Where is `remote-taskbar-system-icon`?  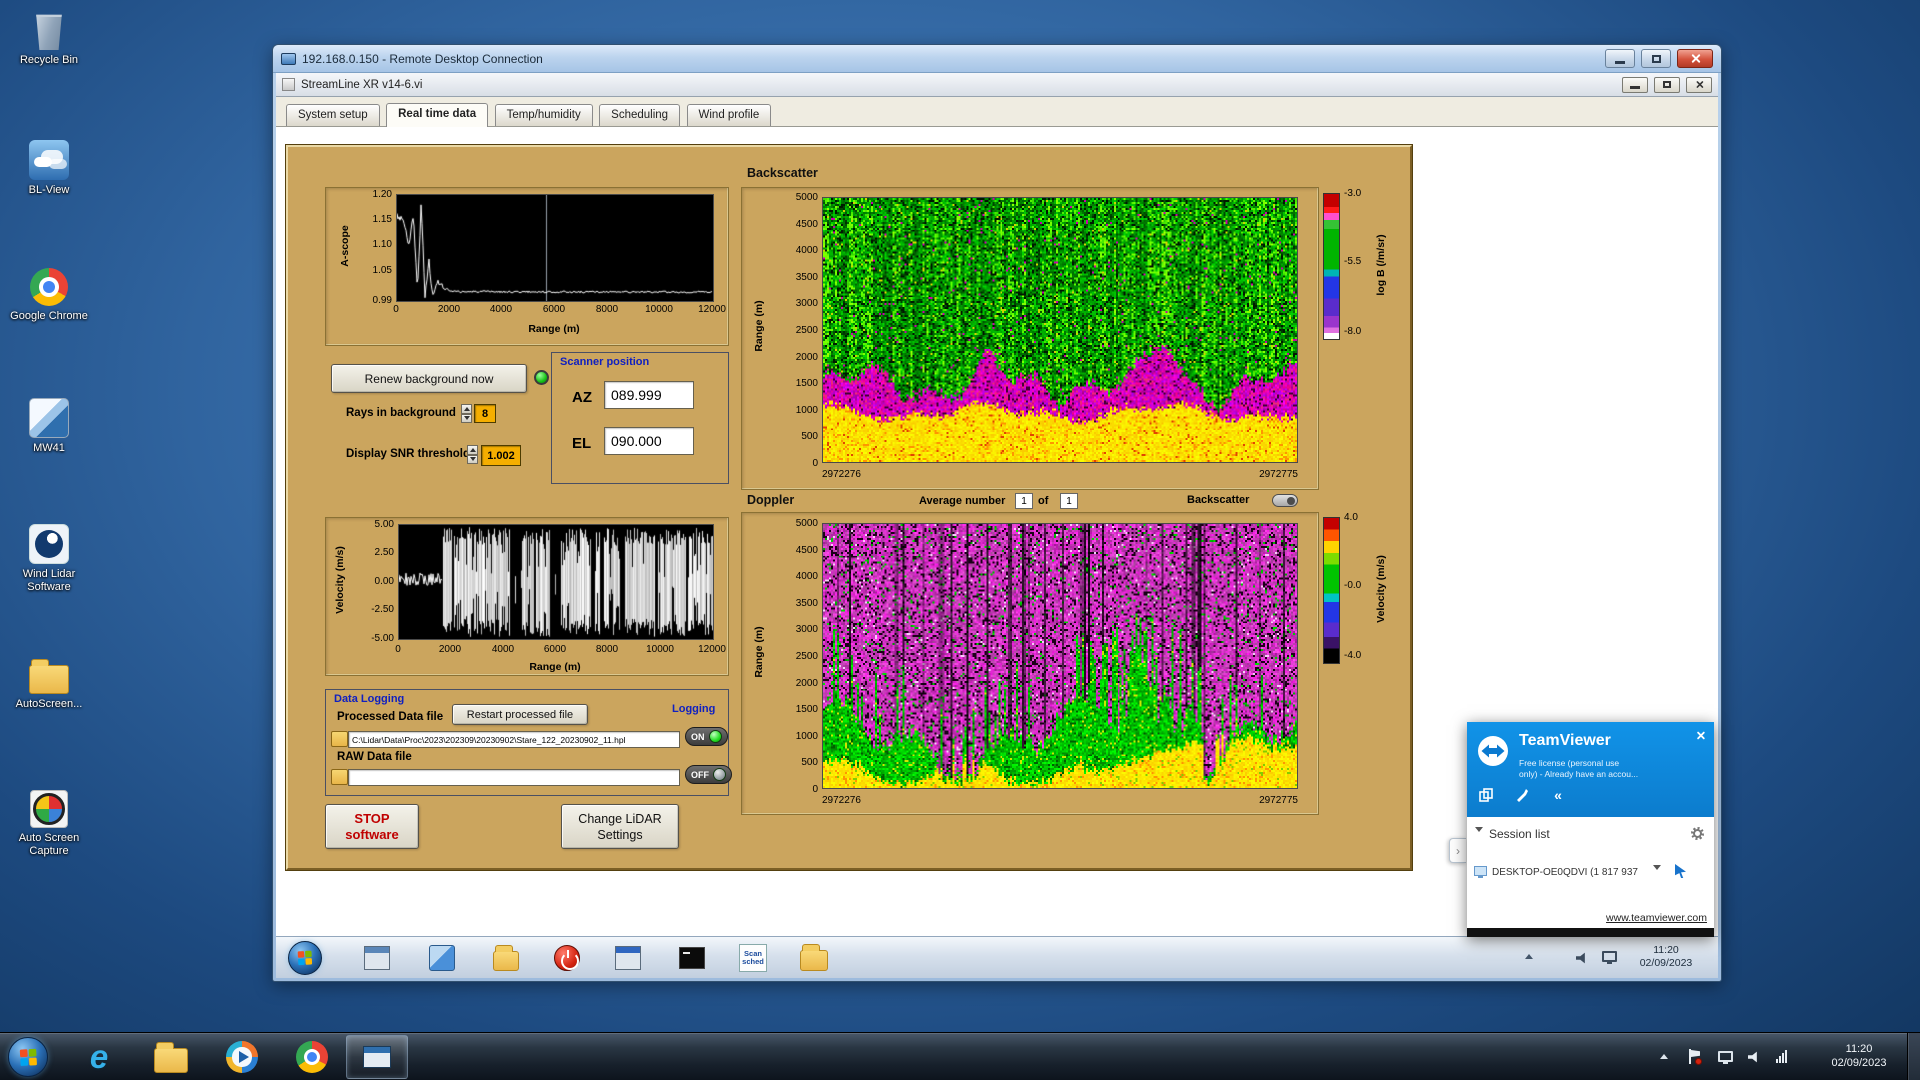 remote-taskbar-system-icon is located at coordinates (628, 958).